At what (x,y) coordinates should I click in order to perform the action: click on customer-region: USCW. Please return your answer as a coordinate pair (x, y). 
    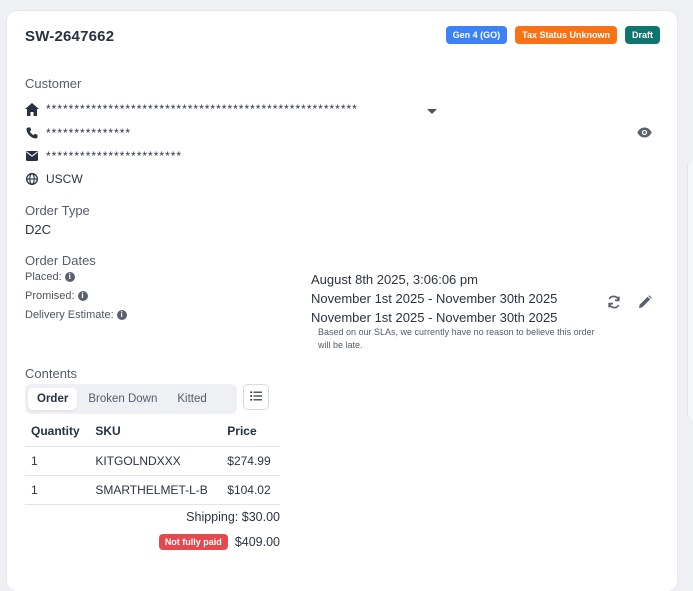
    Looking at the image, I should click on (64, 179).